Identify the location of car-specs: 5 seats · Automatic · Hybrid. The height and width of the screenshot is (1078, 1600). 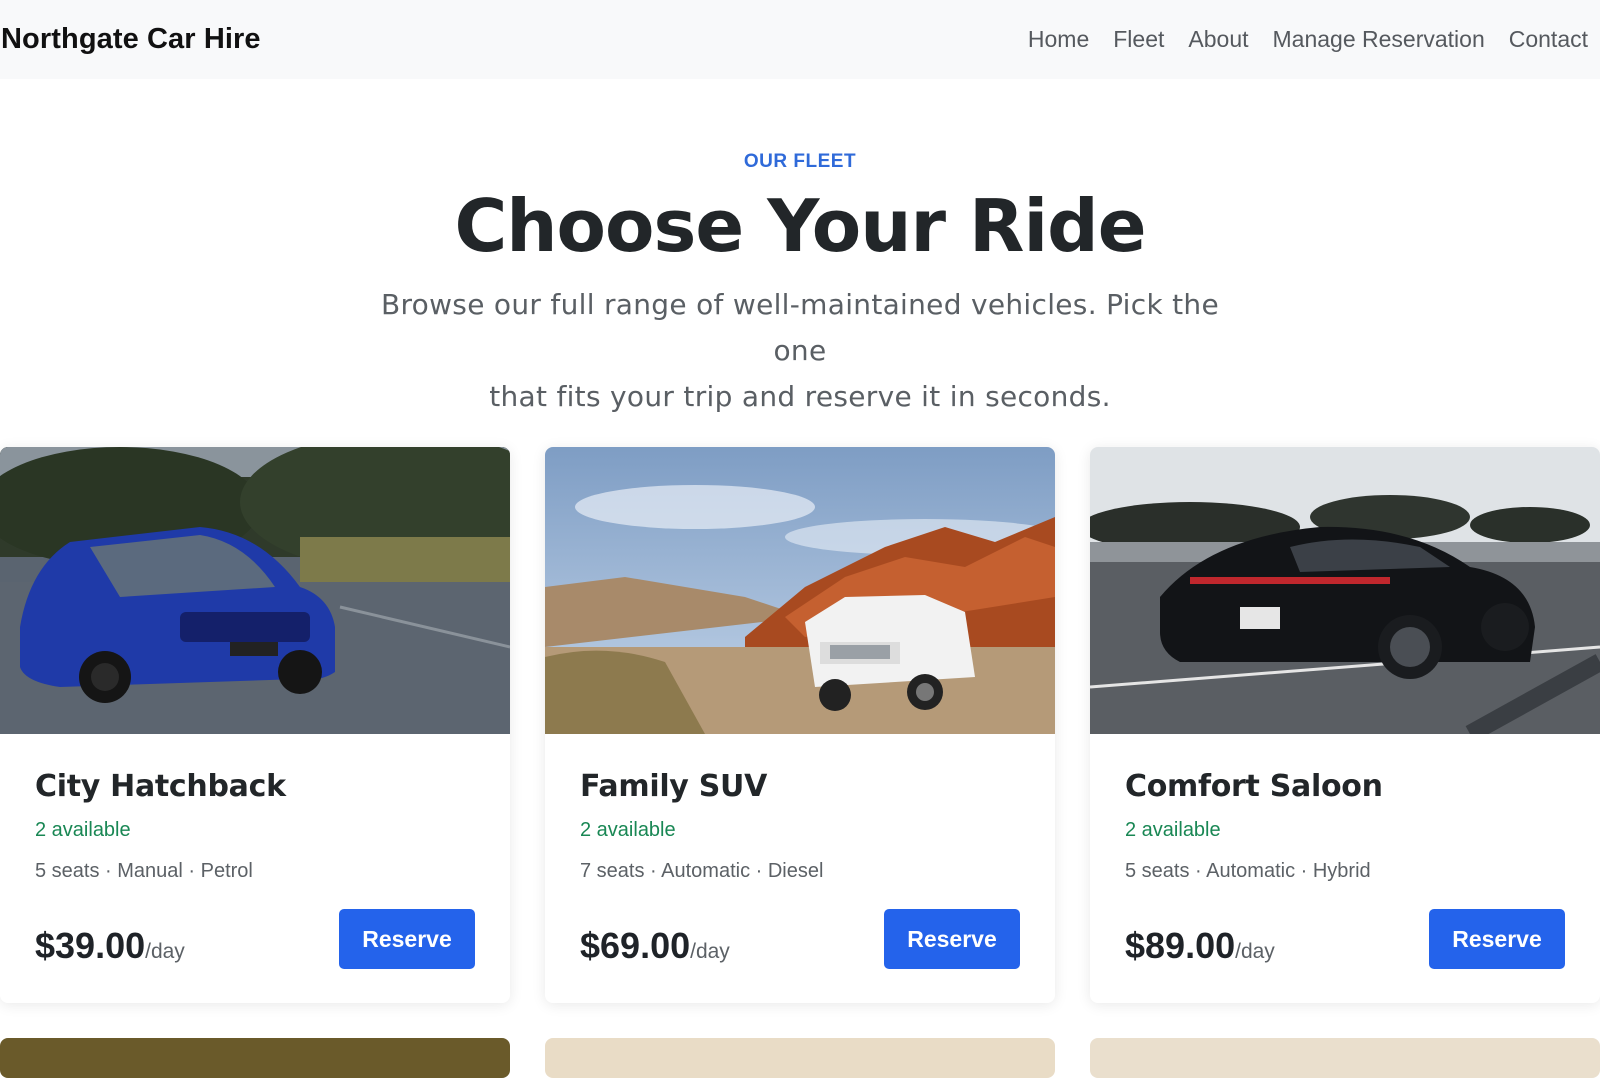
(1248, 871).